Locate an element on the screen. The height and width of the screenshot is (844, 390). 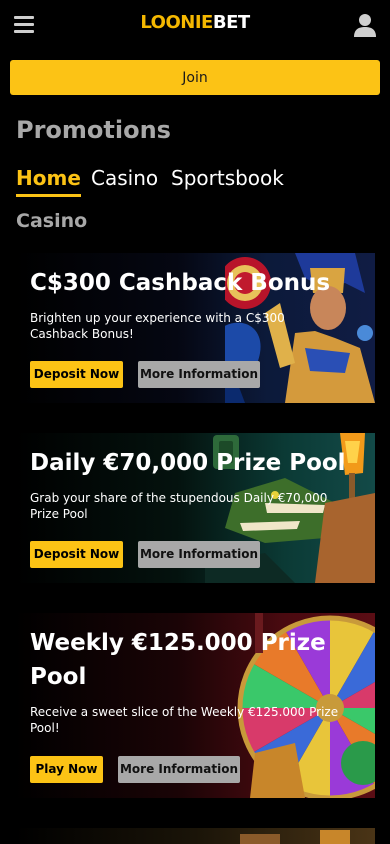
user-profile-icon is located at coordinates (365, 25).